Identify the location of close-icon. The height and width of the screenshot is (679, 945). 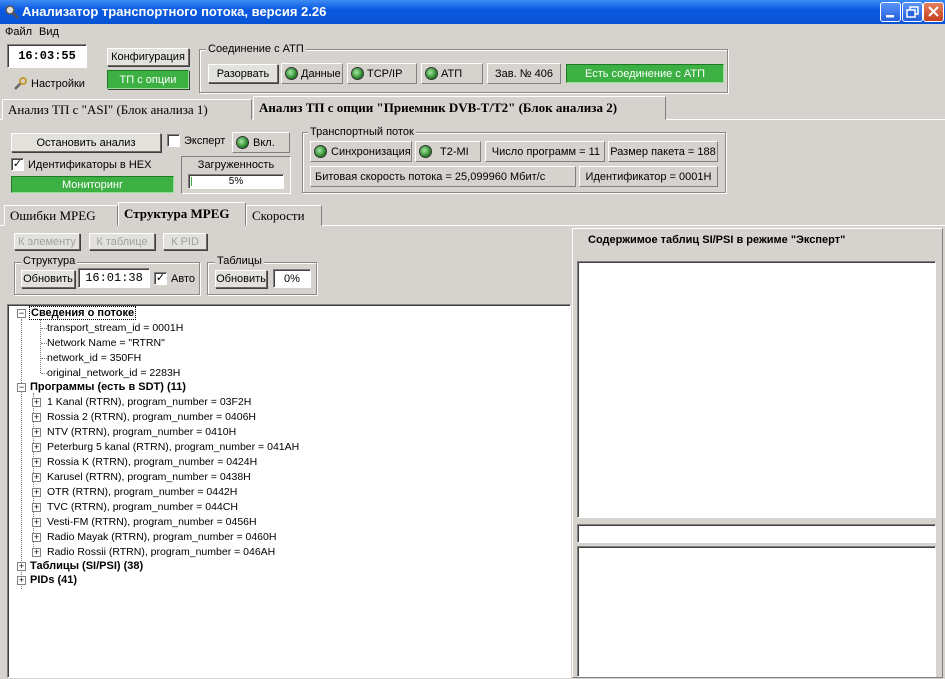
(933, 12).